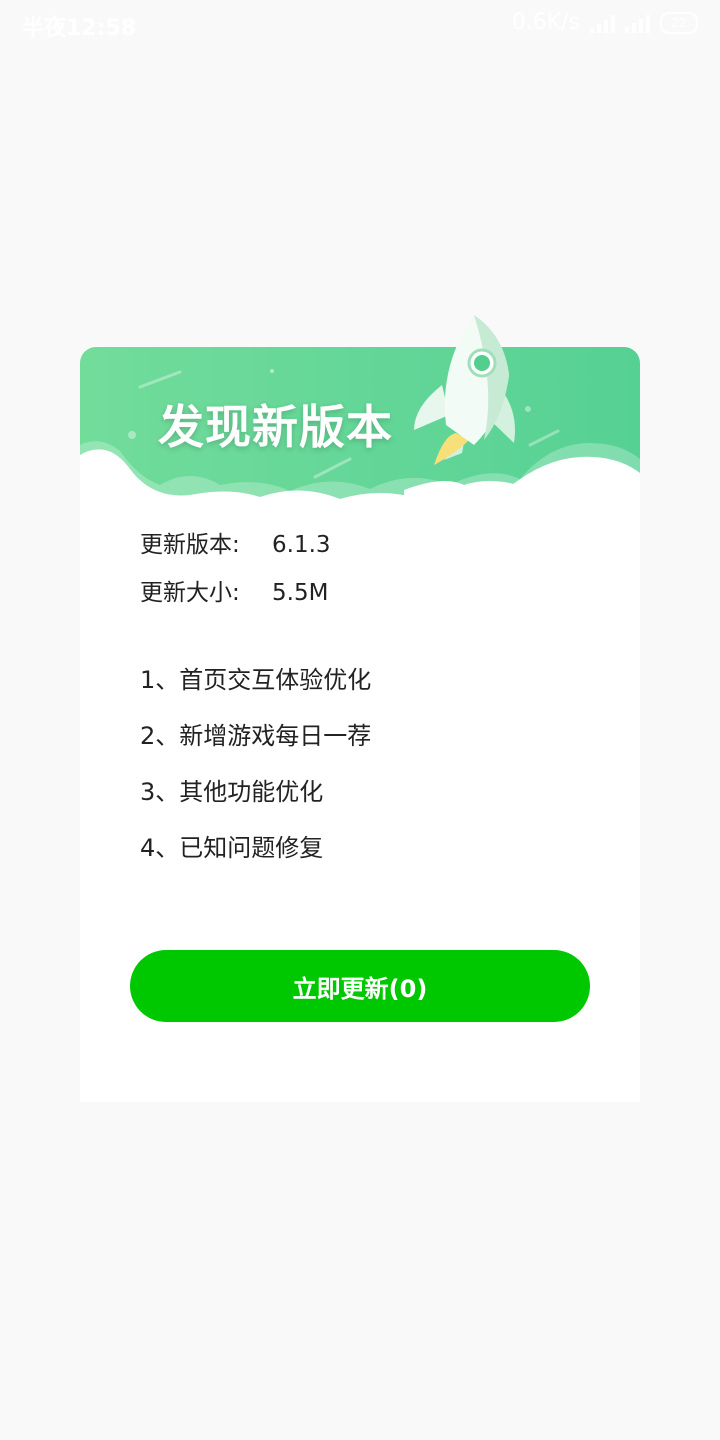  What do you see at coordinates (232, 848) in the screenshot?
I see `changelog-item: 4、已知问题修复` at bounding box center [232, 848].